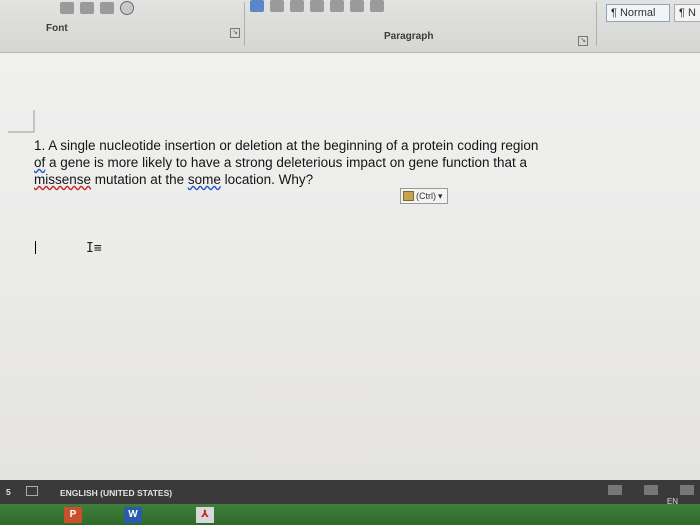  I want to click on line-spacing-icon, so click(337, 6).